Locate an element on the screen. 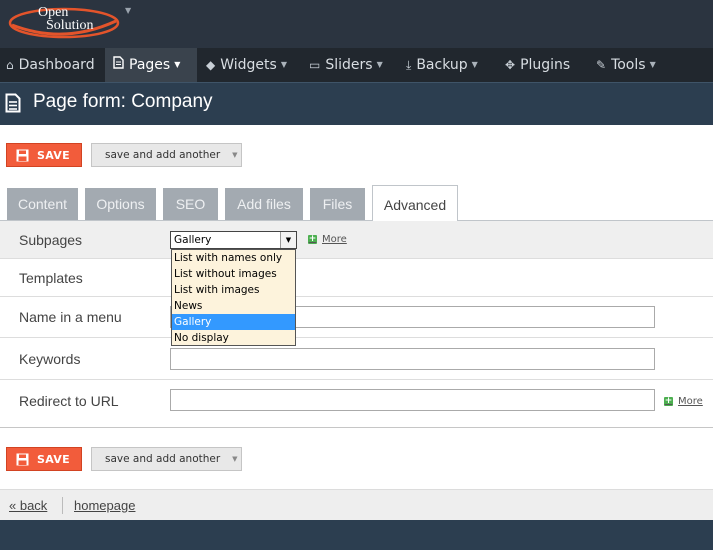 The width and height of the screenshot is (713, 550). footer-links: « back homepage is located at coordinates (356, 505).